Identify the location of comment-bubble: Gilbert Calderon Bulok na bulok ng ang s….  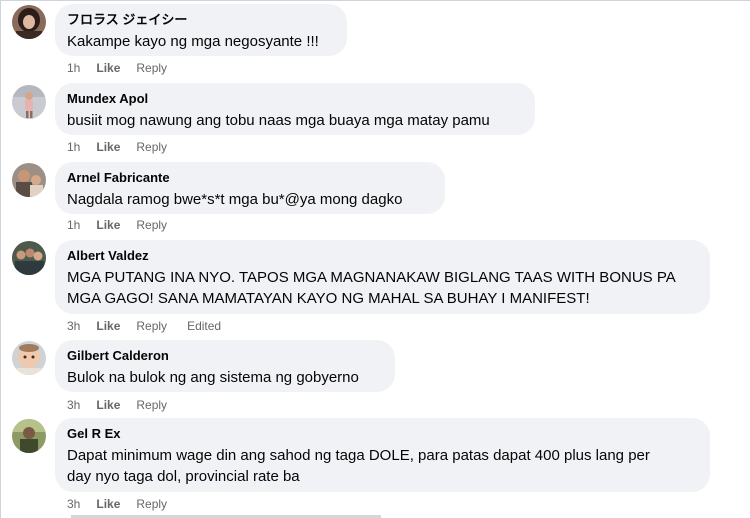
(225, 366).